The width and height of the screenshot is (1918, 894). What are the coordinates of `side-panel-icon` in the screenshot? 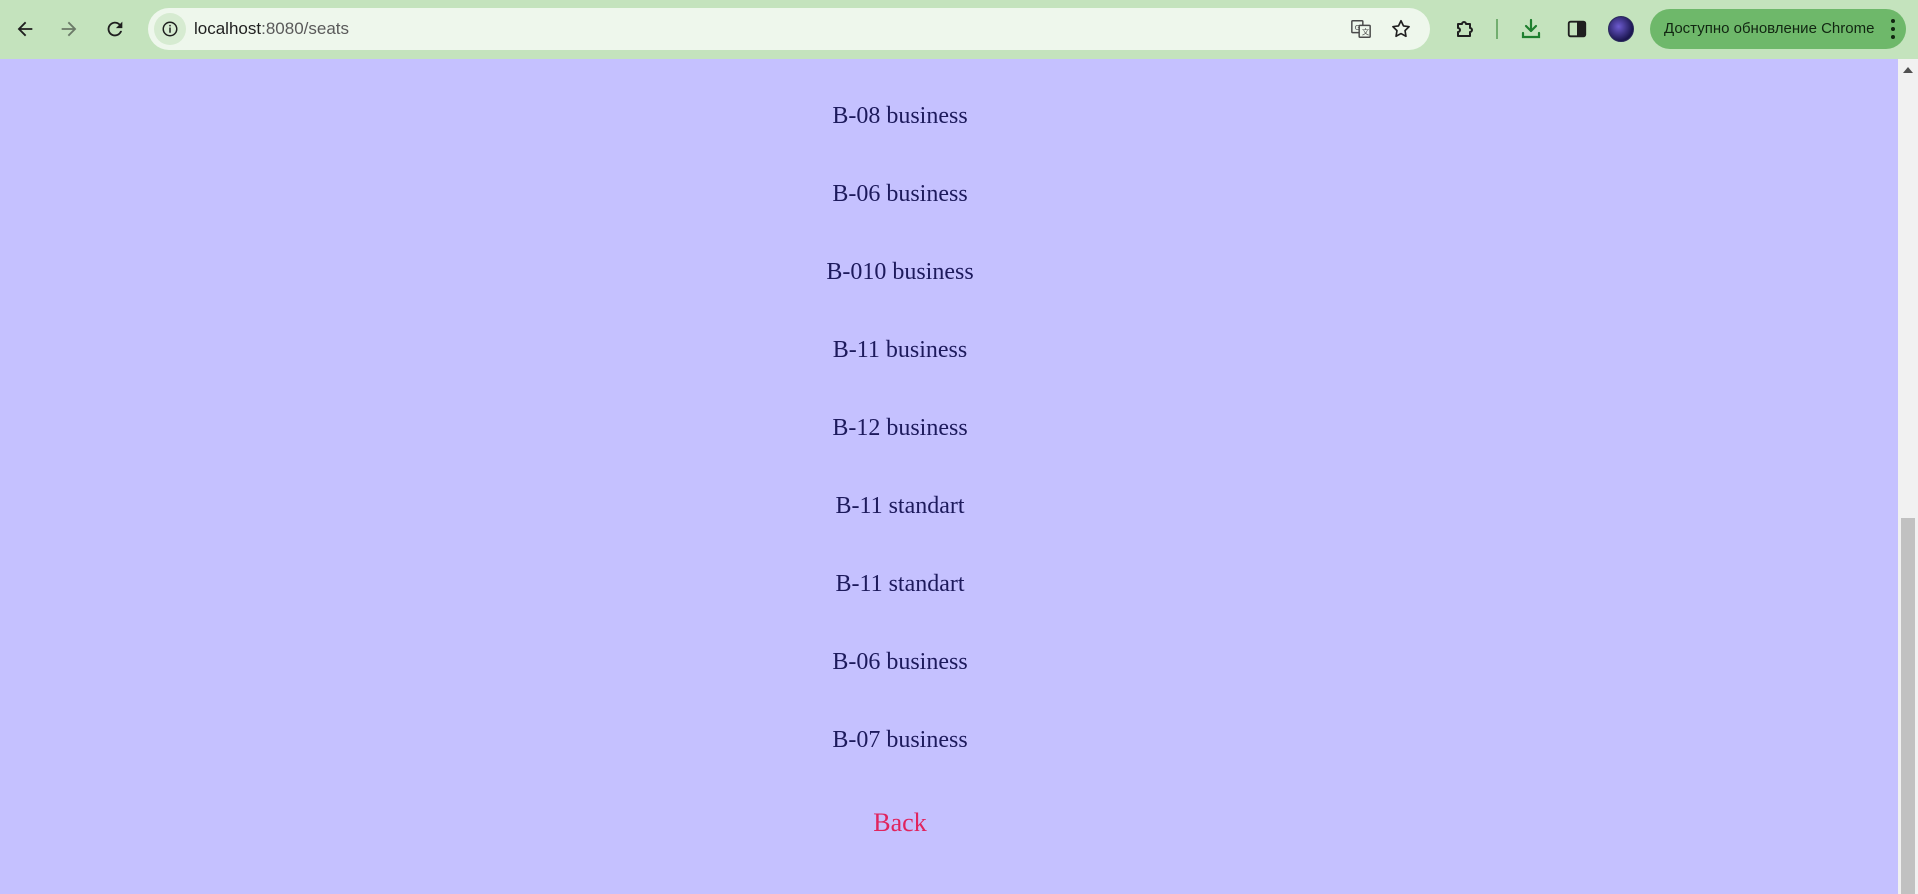 It's located at (1577, 29).